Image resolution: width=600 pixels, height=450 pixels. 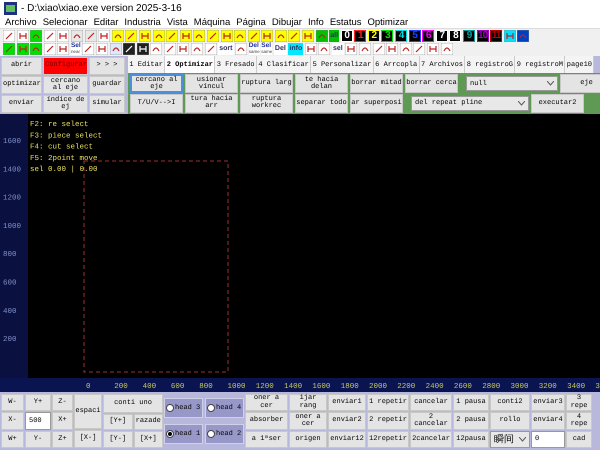 What do you see at coordinates (212, 22) in the screenshot?
I see `menu-item: Máquina` at bounding box center [212, 22].